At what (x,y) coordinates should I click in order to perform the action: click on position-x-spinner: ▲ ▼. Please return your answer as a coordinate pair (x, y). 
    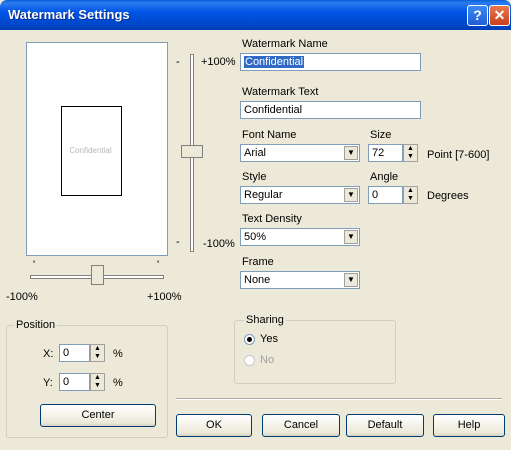
    Looking at the image, I should click on (97, 353).